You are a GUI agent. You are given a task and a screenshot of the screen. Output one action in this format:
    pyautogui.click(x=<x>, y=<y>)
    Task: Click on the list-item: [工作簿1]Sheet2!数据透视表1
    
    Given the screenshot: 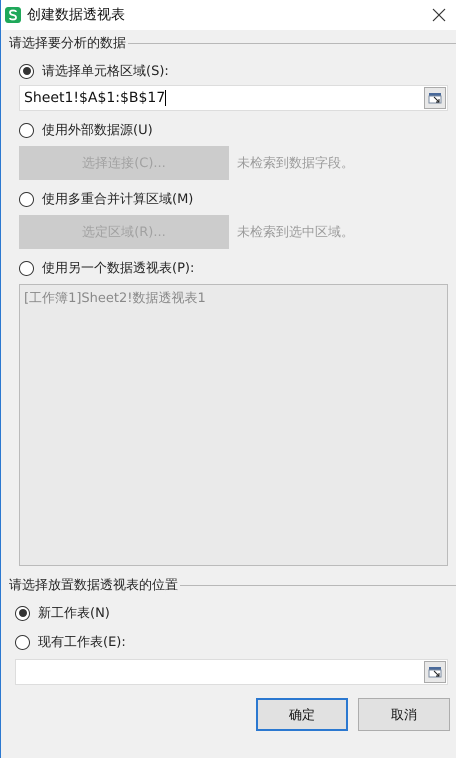 What is the action you would take?
    pyautogui.click(x=233, y=298)
    